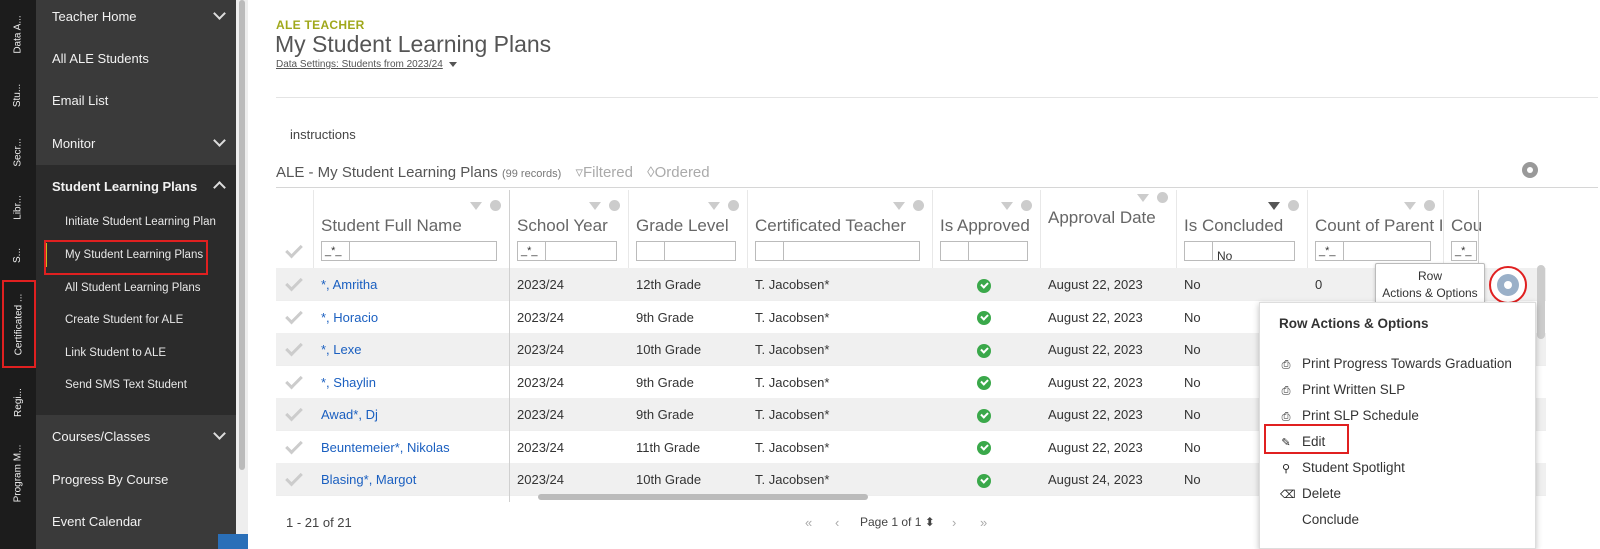 This screenshot has height=549, width=1600. What do you see at coordinates (294, 249) in the screenshot?
I see `checkmark-icon` at bounding box center [294, 249].